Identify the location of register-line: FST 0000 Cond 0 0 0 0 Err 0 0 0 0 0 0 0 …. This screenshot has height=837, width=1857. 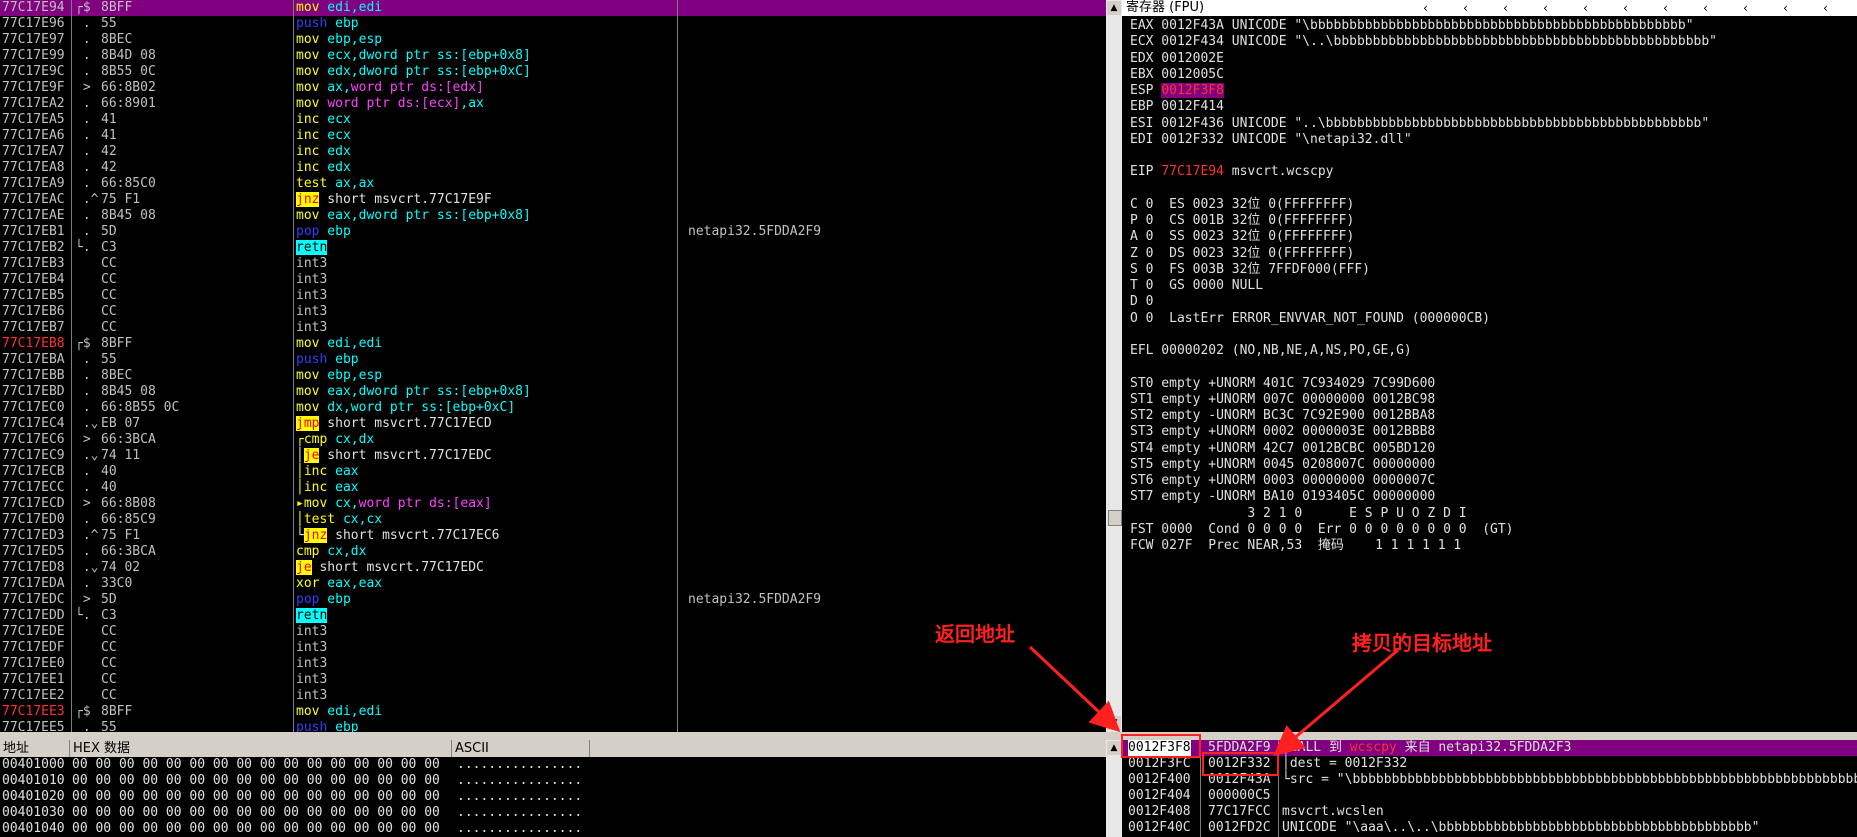
(1322, 530).